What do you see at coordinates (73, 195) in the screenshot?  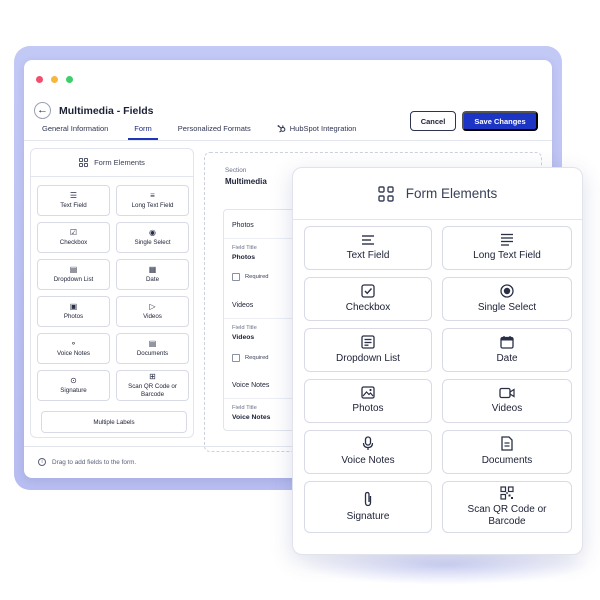 I see `text-lines-icon: ☰` at bounding box center [73, 195].